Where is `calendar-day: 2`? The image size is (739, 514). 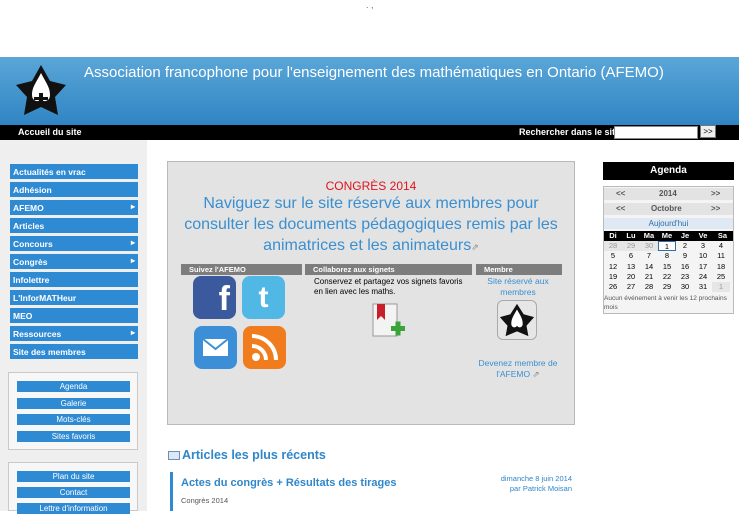 calendar-day: 2 is located at coordinates (685, 246).